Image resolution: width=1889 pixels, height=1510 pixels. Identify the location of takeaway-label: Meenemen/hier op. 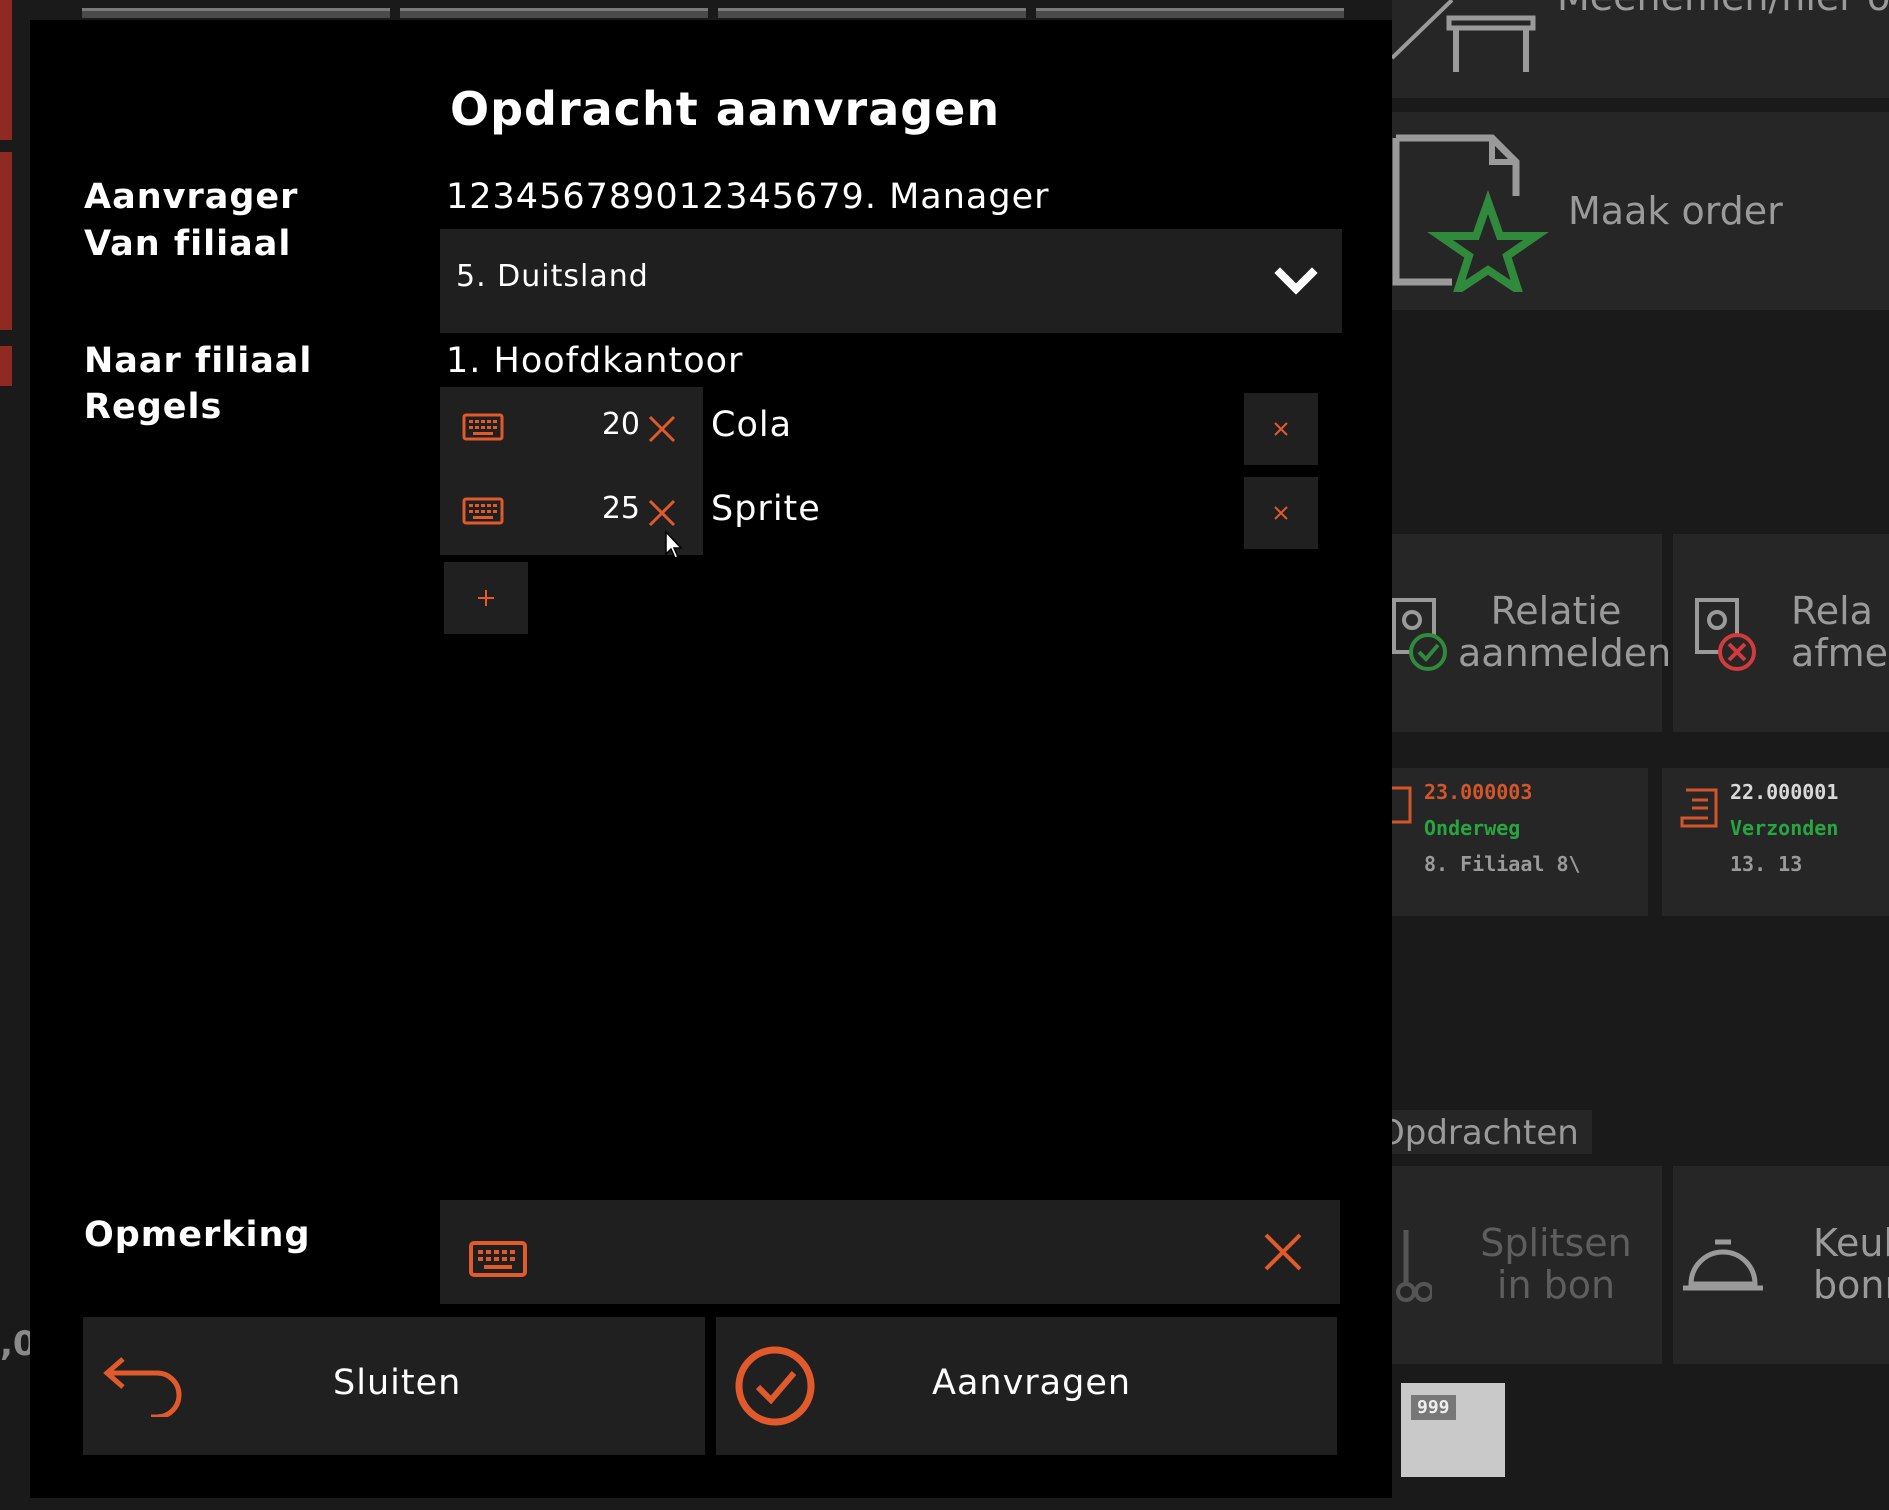
(1723, 9).